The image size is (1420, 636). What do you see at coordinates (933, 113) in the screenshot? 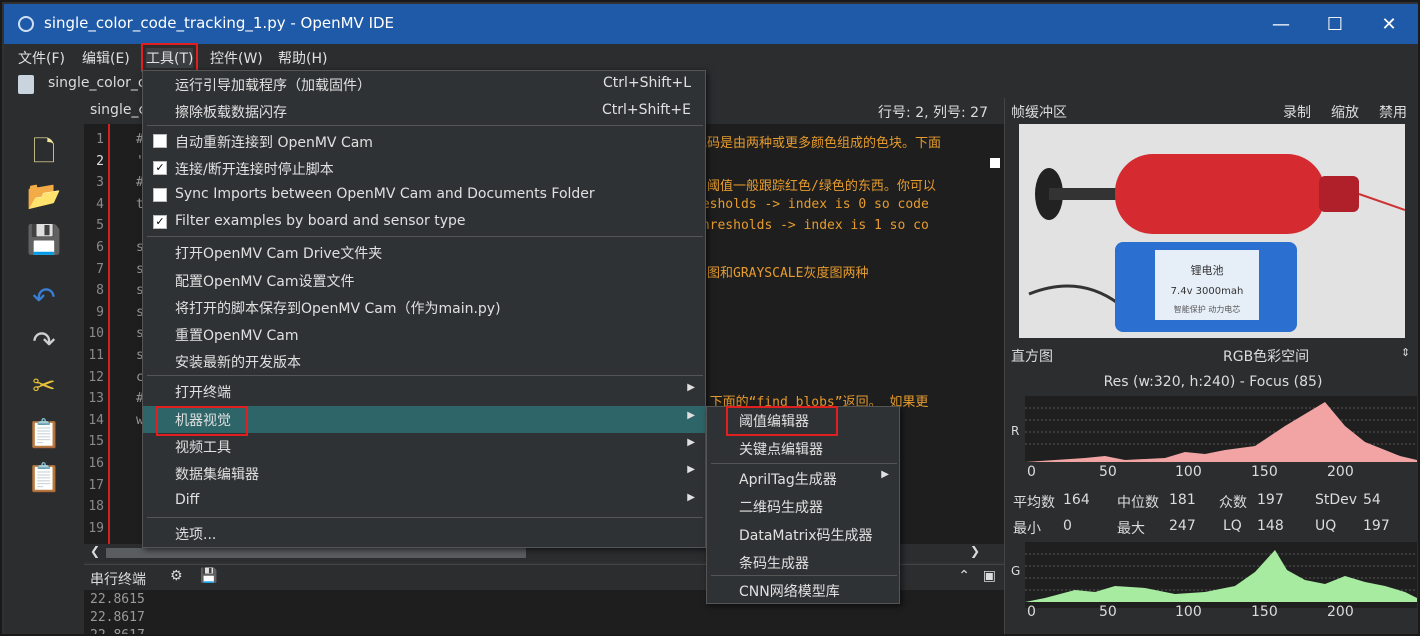
I see `cursor-position: 行号: 2, 列号: 27` at bounding box center [933, 113].